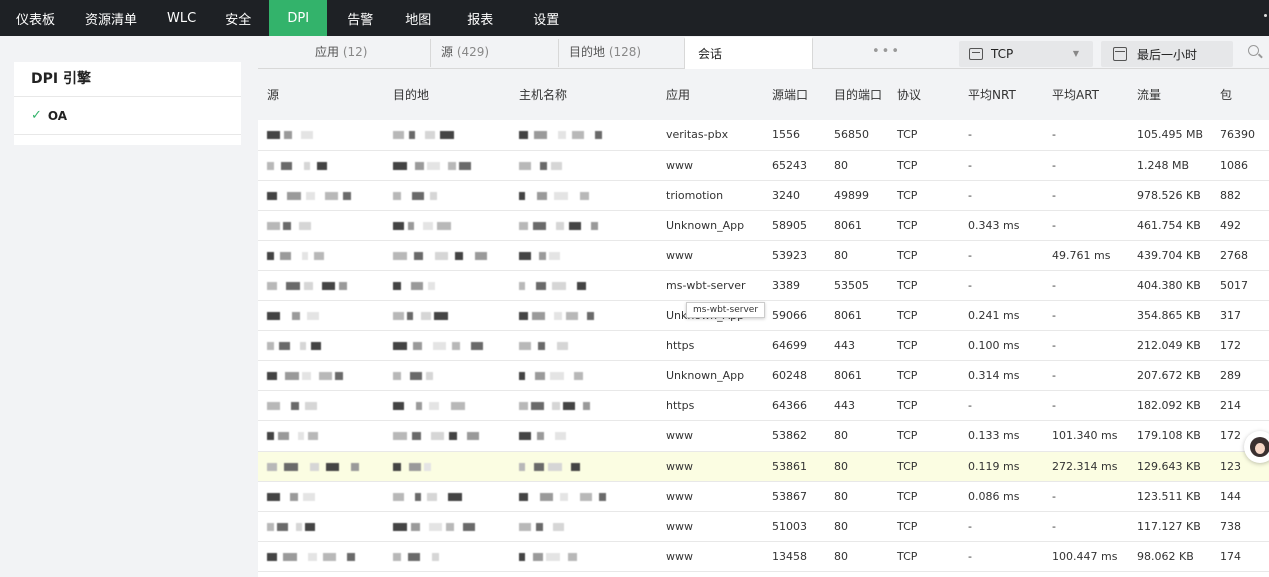 Image resolution: width=1269 pixels, height=577 pixels. I want to click on table-row: https 64366 443 TCP - -182.092 KB 214, so click(763, 406).